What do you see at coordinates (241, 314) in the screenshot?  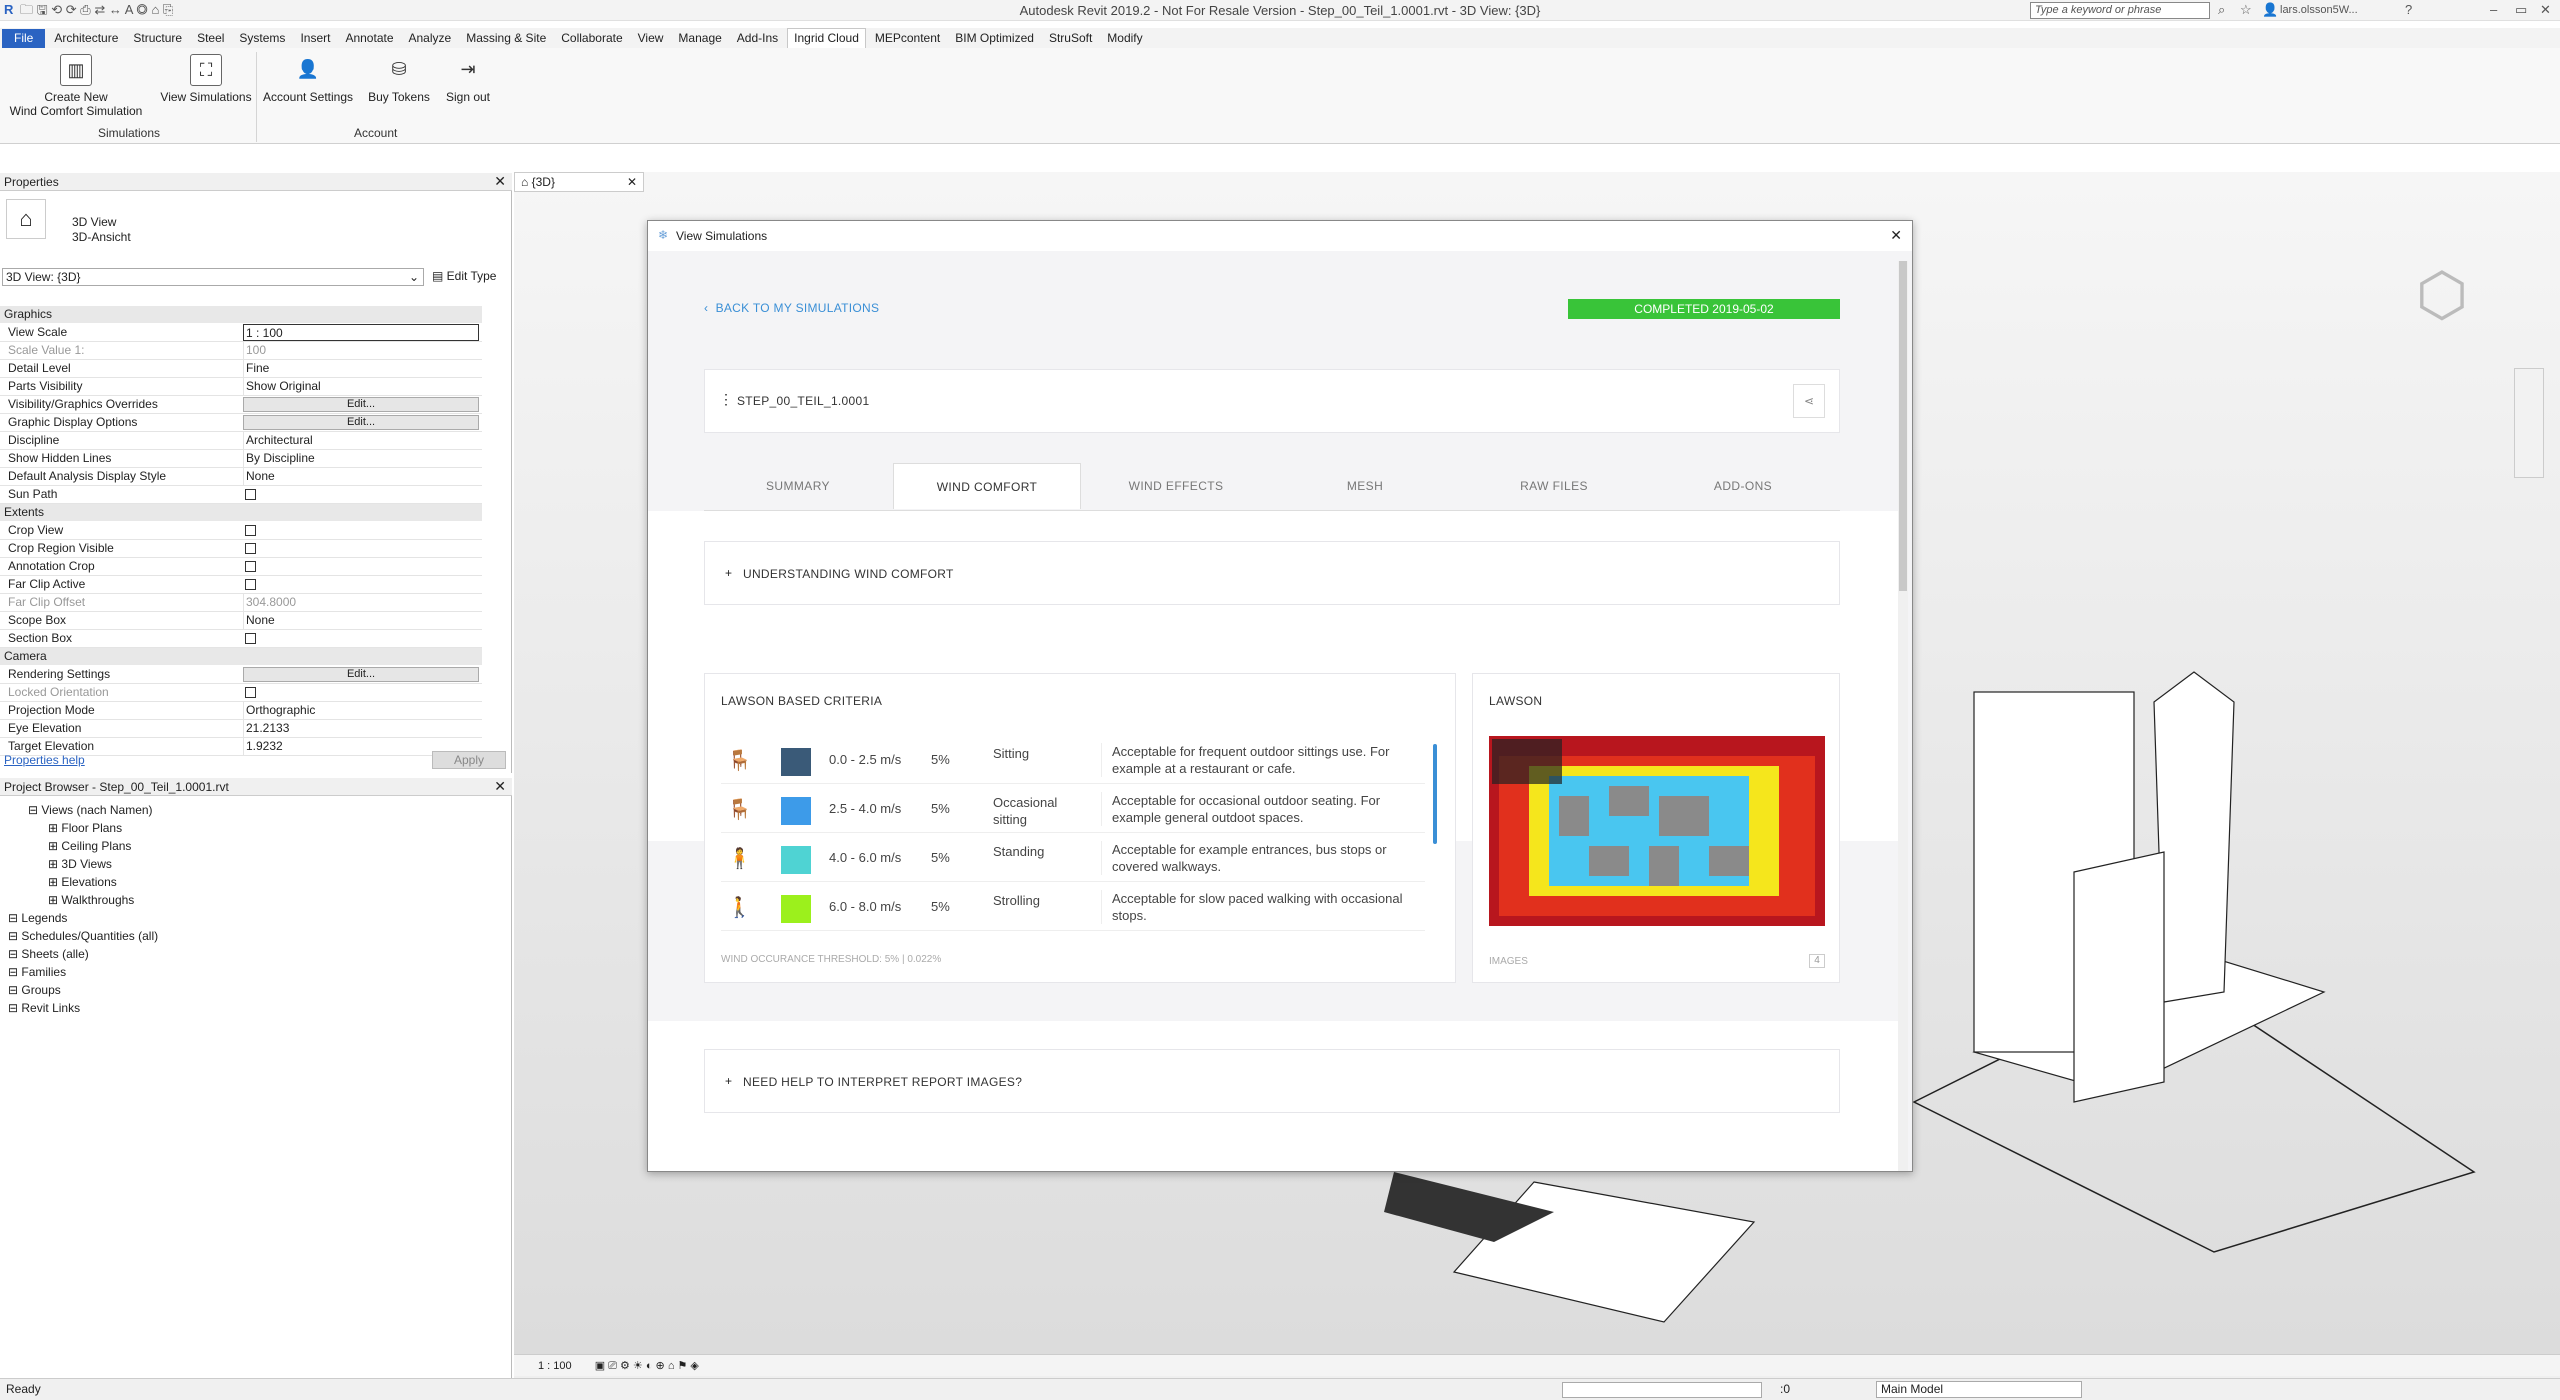 I see `group-graphics: Graphics` at bounding box center [241, 314].